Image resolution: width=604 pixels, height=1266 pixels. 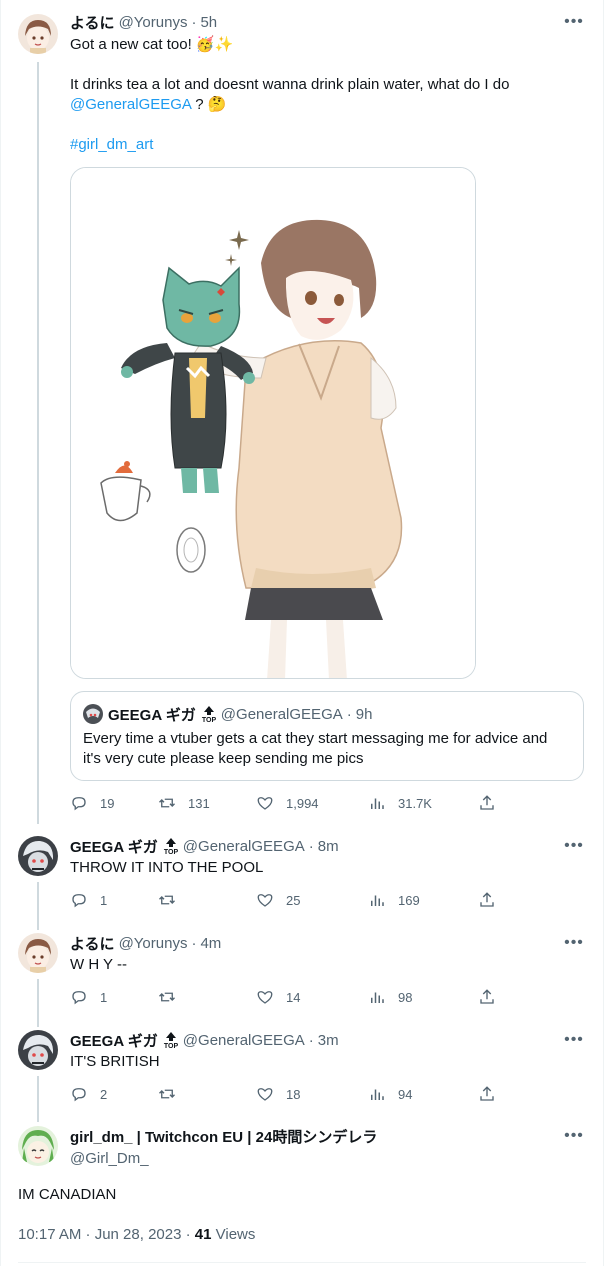 I want to click on reply-count: 19, so click(x=107, y=803).